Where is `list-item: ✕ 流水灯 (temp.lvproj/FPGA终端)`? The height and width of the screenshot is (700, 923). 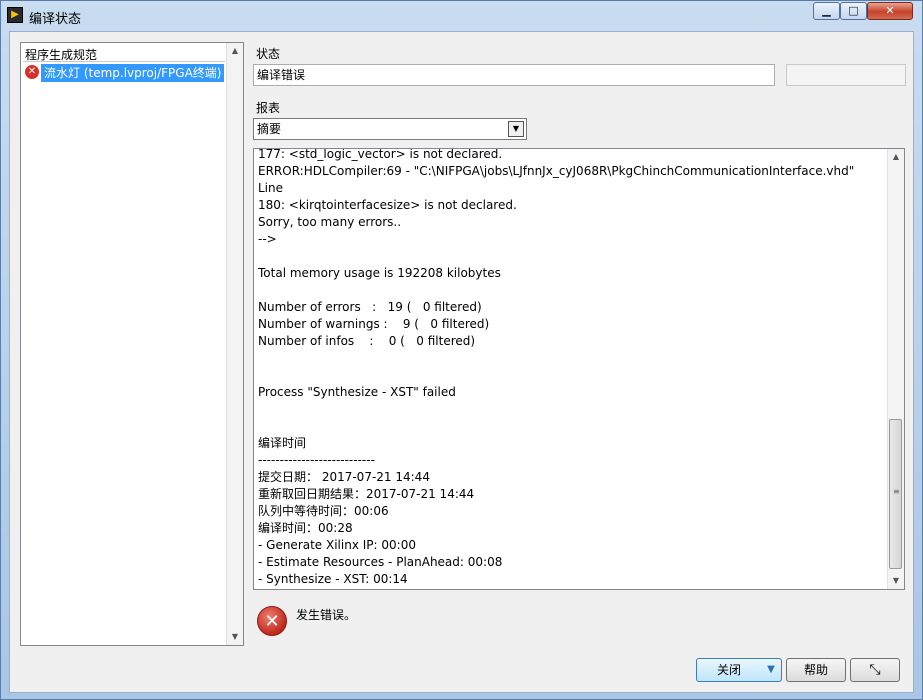
list-item: ✕ 流水灯 (temp.lvproj/FPGA终端) is located at coordinates (124, 73).